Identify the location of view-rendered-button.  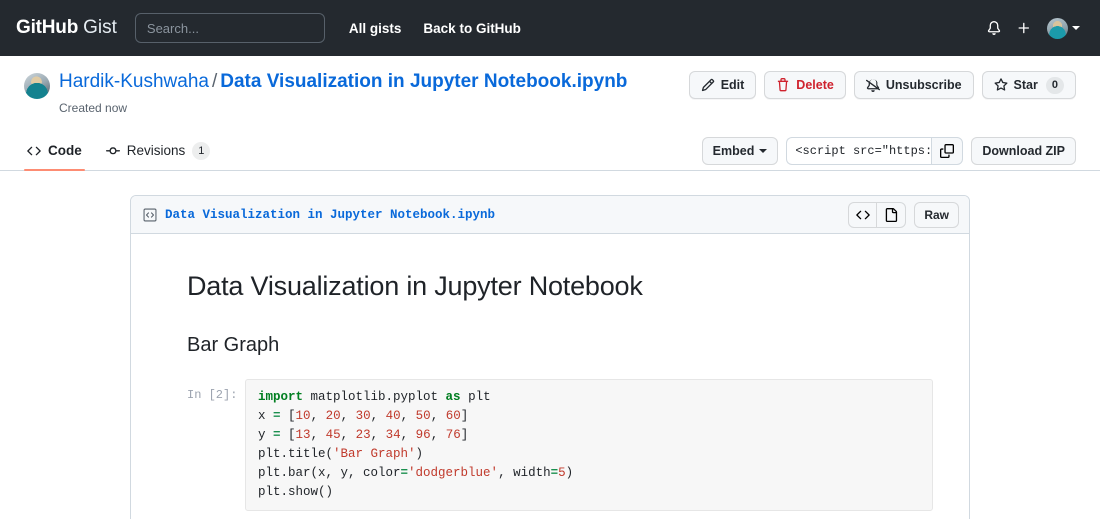
(892, 214).